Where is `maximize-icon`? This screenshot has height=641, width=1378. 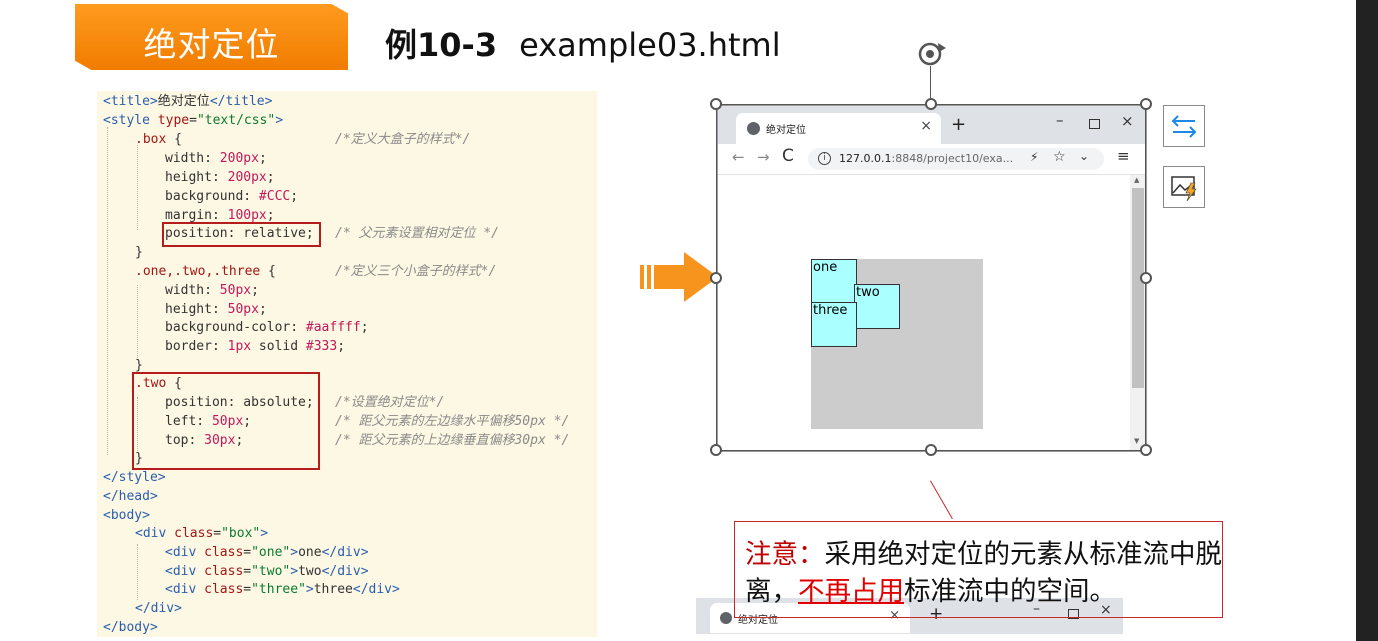
maximize-icon is located at coordinates (1094, 124).